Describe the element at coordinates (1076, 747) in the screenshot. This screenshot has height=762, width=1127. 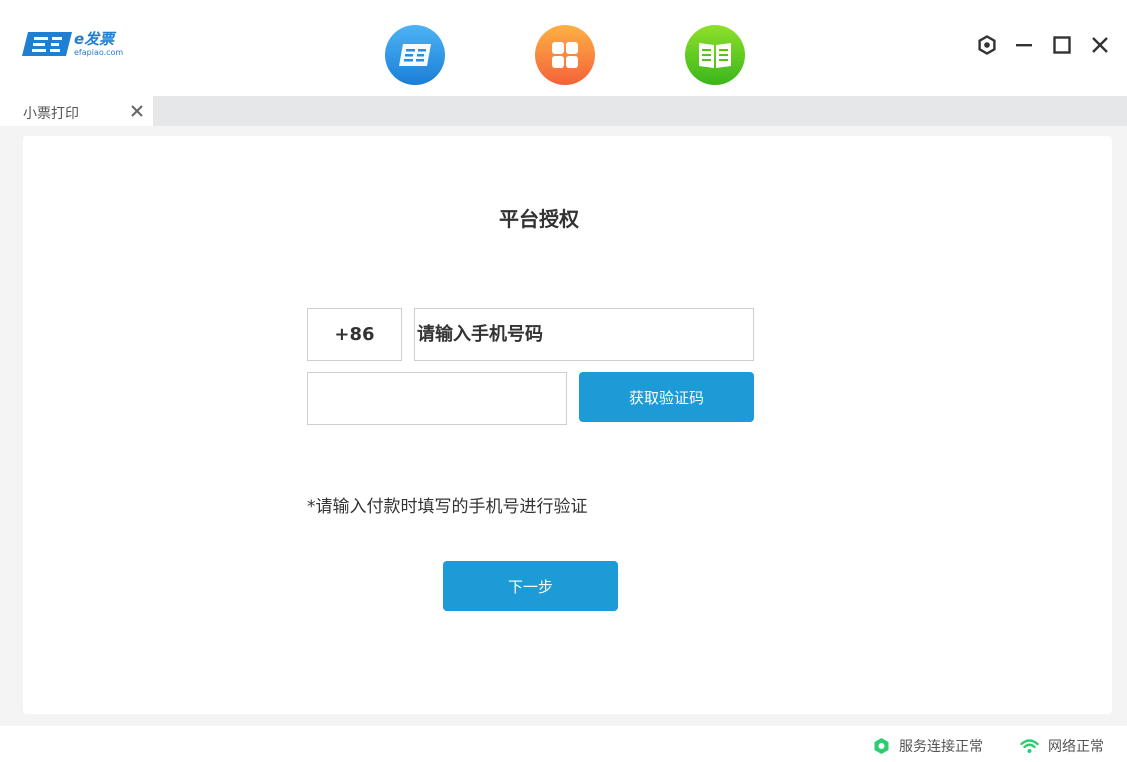
I see `network-status-text: 网络正常` at that location.